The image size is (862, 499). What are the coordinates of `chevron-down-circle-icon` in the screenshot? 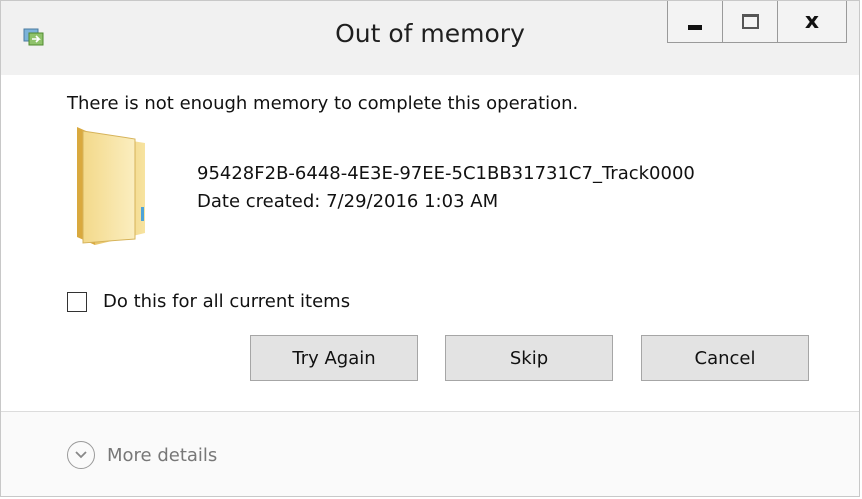 It's located at (81, 455).